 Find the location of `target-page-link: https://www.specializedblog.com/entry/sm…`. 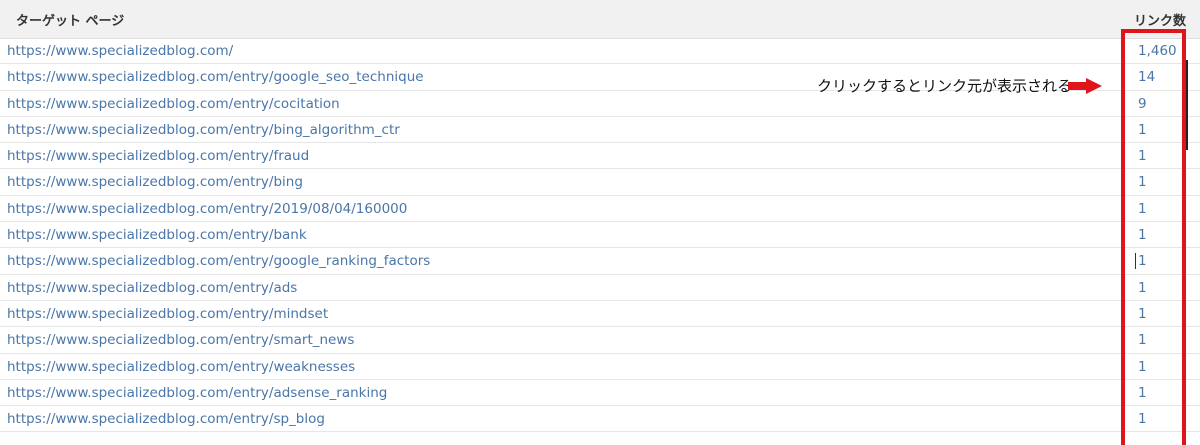

target-page-link: https://www.specializedblog.com/entry/sm… is located at coordinates (180, 340).